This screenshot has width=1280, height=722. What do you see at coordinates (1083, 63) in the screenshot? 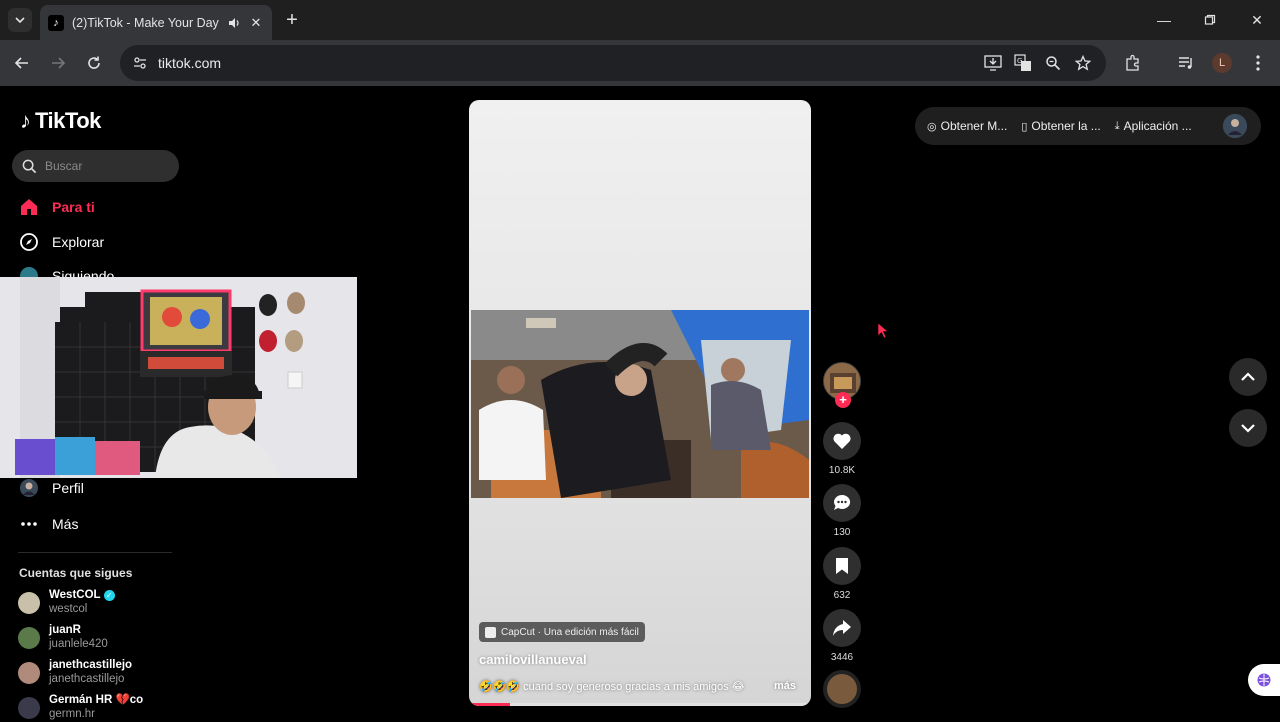
I see `bookmark-star-icon` at bounding box center [1083, 63].